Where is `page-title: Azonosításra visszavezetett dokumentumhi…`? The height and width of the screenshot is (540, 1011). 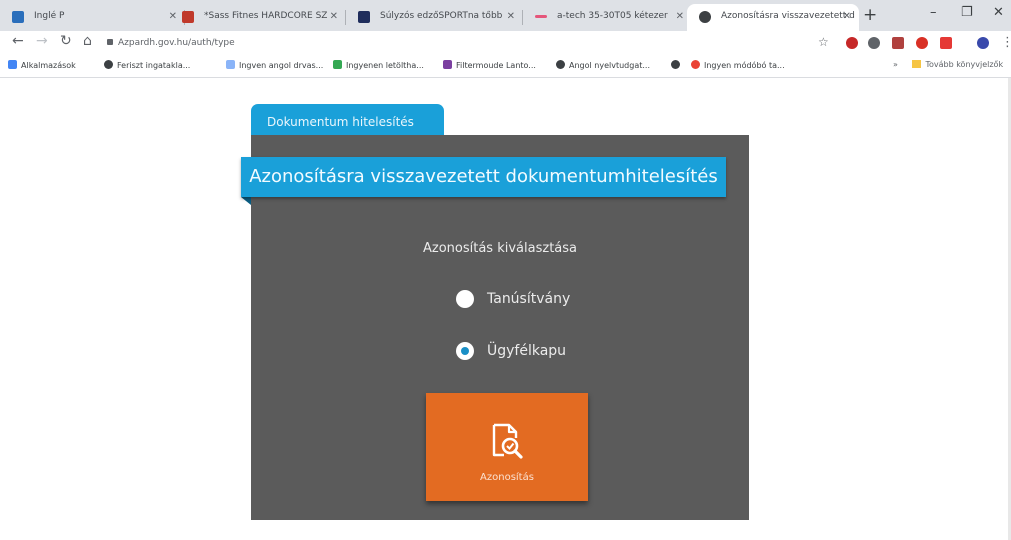
page-title: Azonosításra visszavezetett dokumentumhi… is located at coordinates (483, 177).